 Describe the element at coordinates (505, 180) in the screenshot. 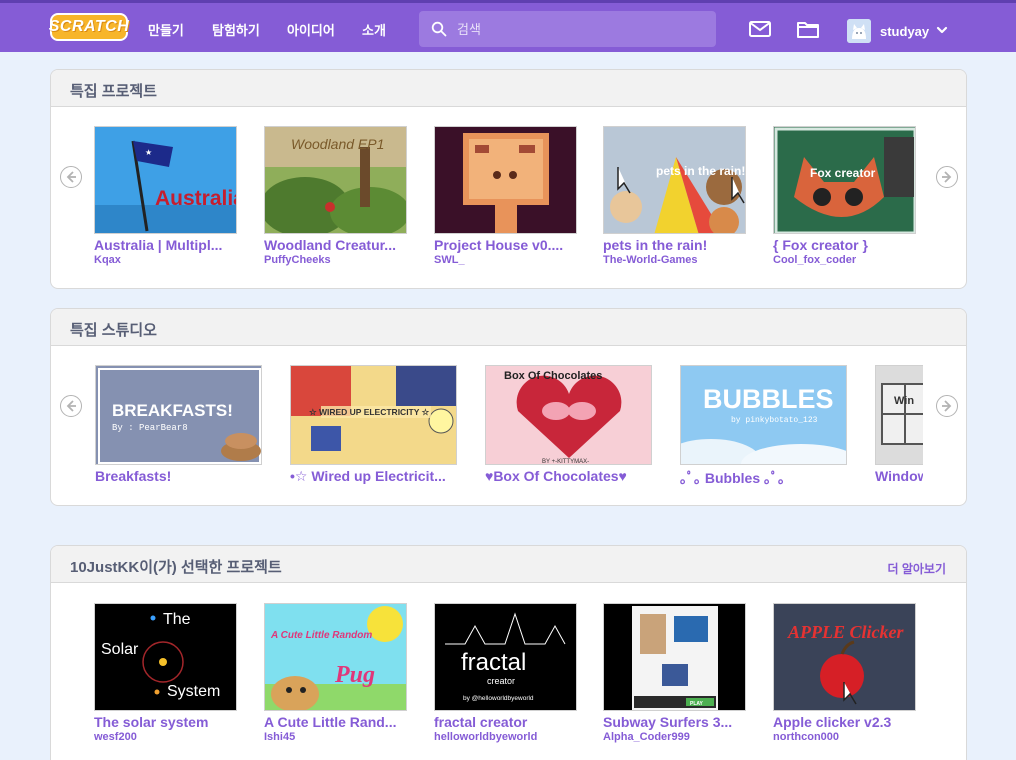

I see `project-thumbnail` at that location.